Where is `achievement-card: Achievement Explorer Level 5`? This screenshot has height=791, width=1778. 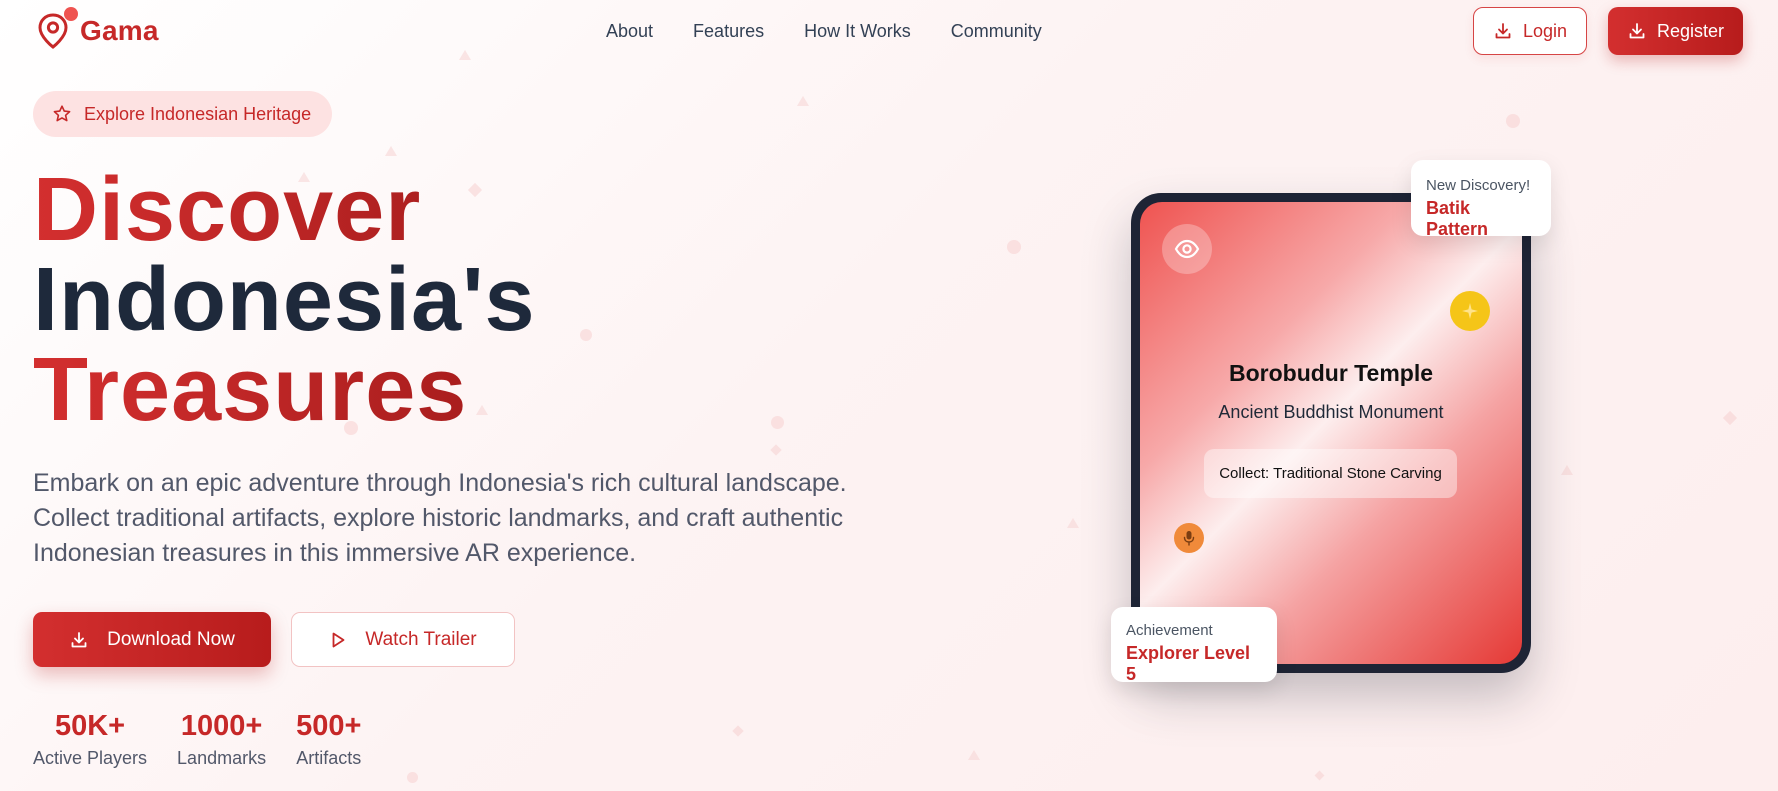
achievement-card: Achievement Explorer Level 5 is located at coordinates (1194, 645).